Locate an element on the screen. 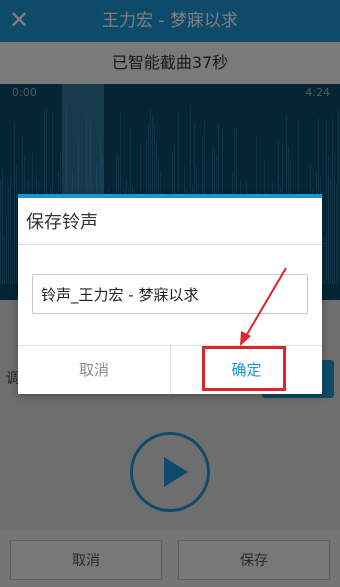 The width and height of the screenshot is (340, 587). dialog-accent-line is located at coordinates (170, 196).